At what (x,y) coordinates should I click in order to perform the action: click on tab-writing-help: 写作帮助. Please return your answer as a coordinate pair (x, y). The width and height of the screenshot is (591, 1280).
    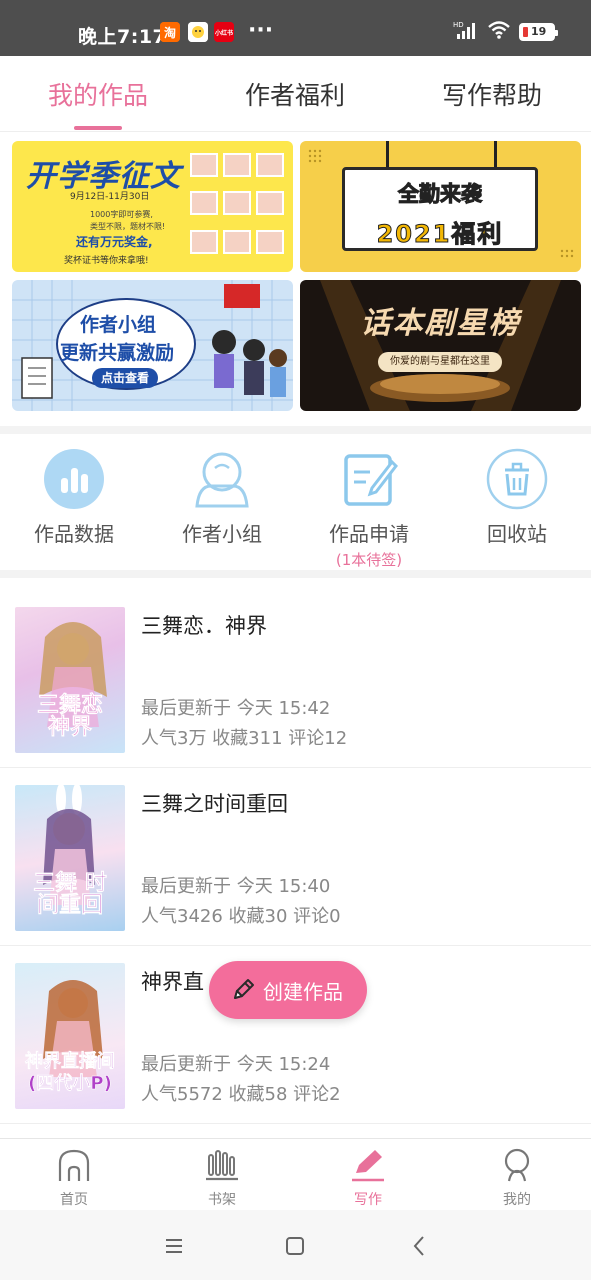
    Looking at the image, I should click on (492, 94).